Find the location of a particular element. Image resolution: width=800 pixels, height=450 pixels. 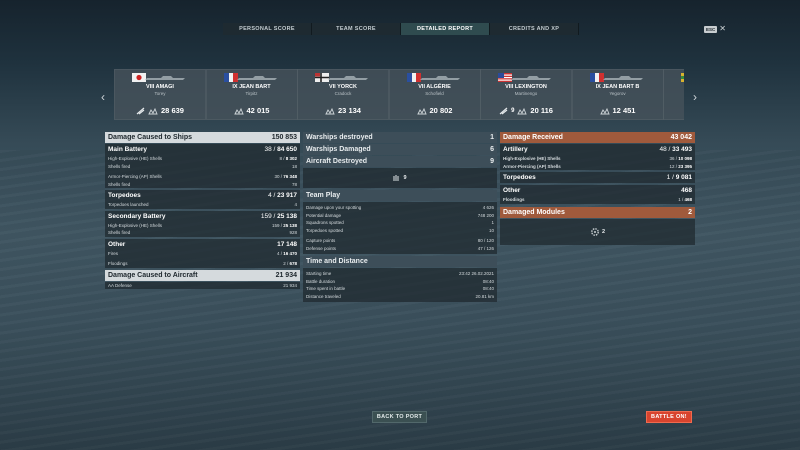

stat-value: 4 is located at coordinates (295, 205).